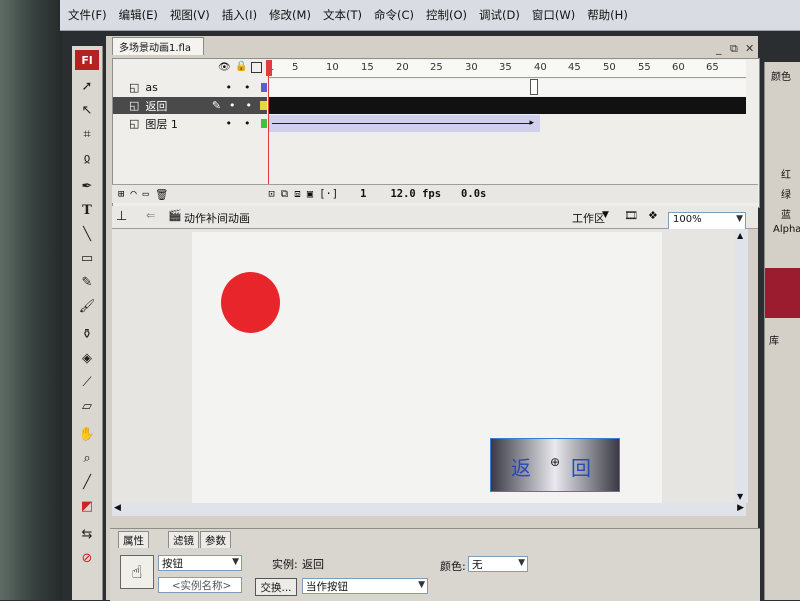  I want to click on minimize-icon: _, so click(719, 48).